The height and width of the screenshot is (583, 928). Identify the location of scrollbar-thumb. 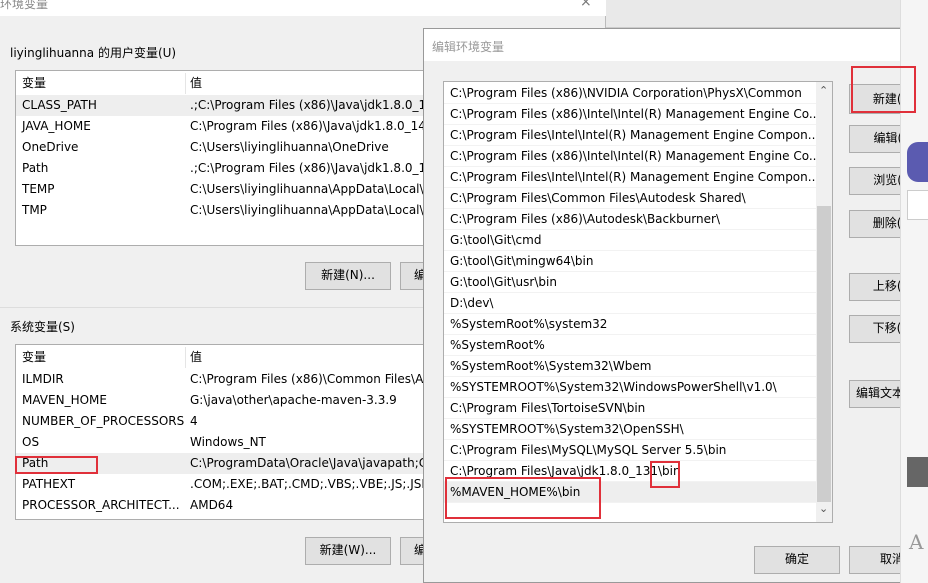
(824, 354).